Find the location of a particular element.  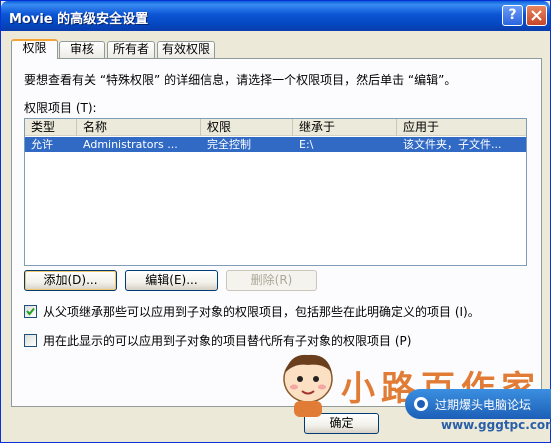

column-applies-to: 应用于 is located at coordinates (461, 127).